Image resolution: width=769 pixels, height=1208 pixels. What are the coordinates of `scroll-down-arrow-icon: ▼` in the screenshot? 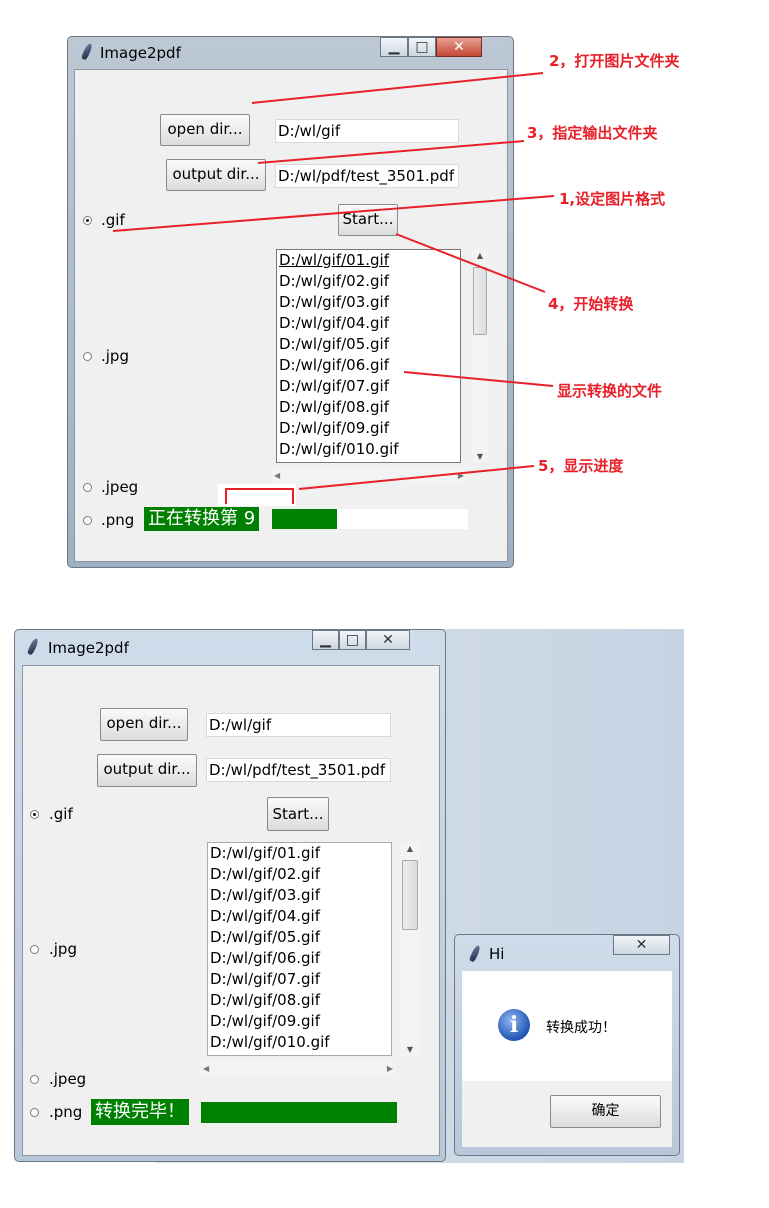 It's located at (410, 1049).